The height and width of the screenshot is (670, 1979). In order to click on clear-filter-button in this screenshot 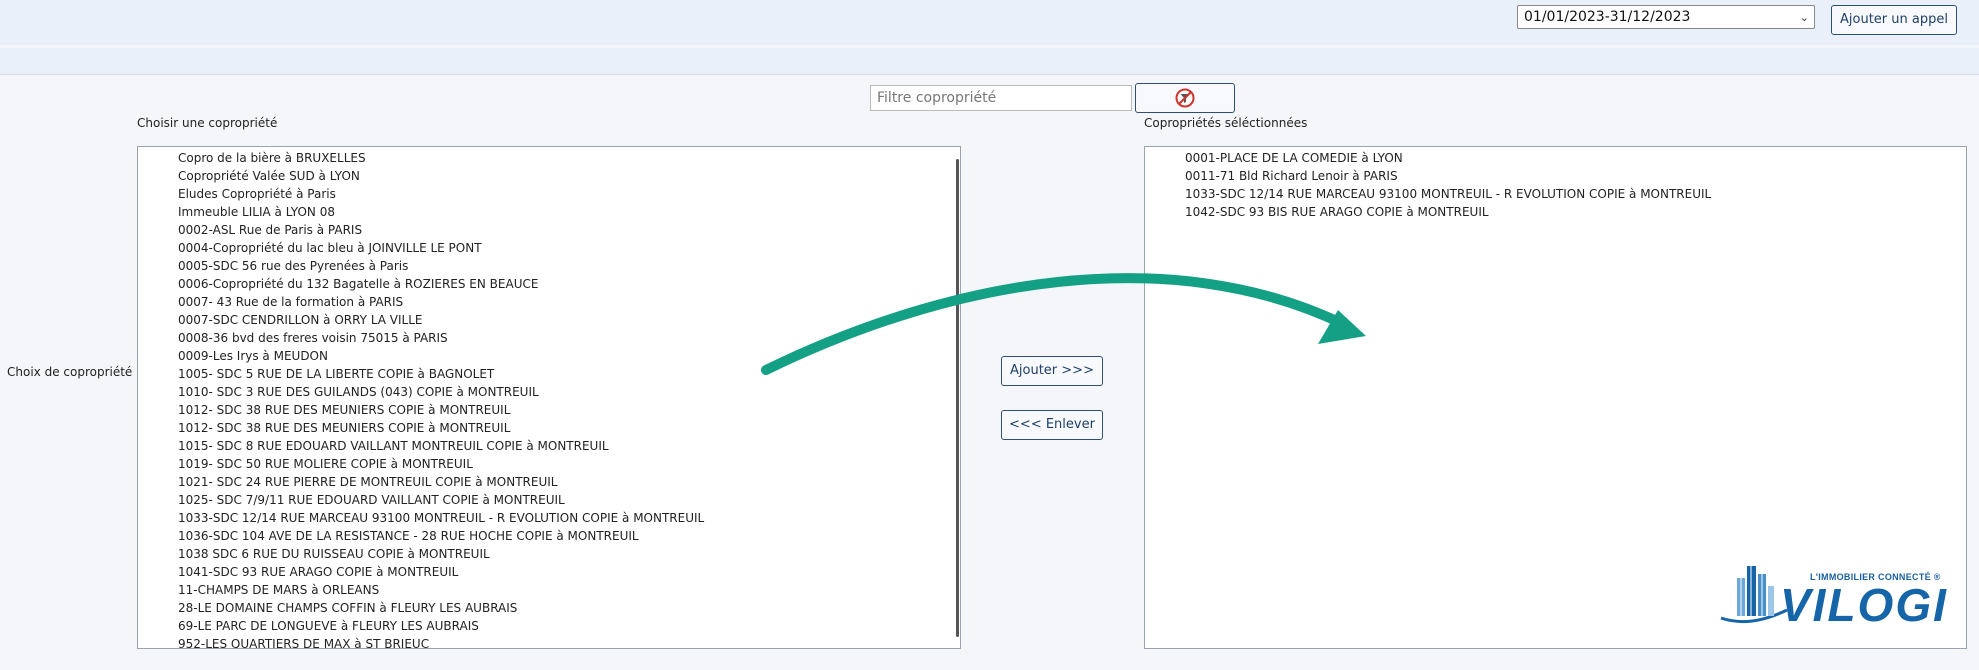, I will do `click(1185, 98)`.